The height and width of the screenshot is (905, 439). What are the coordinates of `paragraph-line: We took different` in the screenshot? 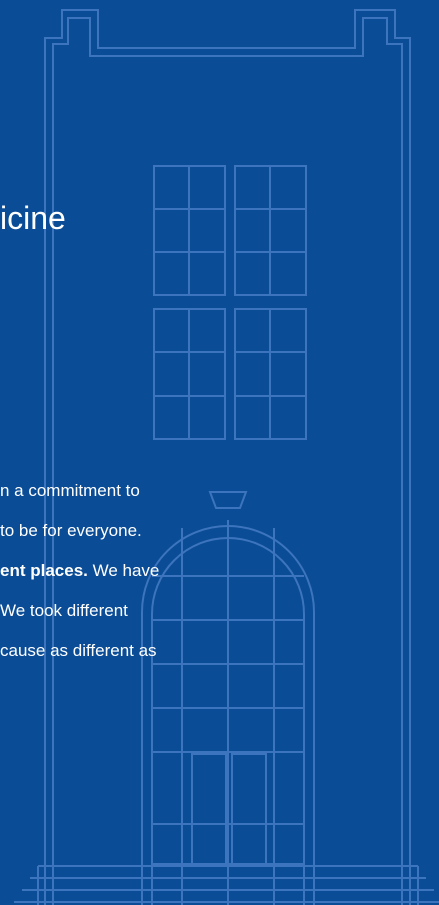 It's located at (64, 610).